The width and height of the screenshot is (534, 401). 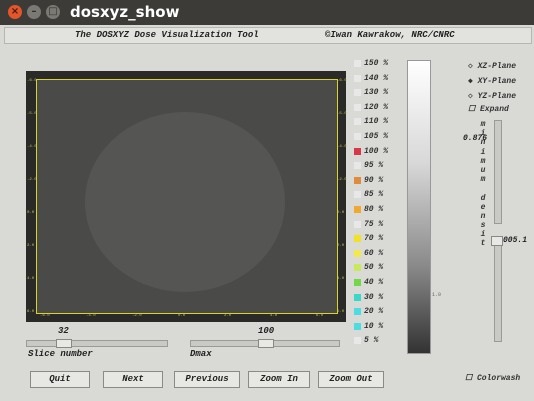 I want to click on legend-item: 30 %, so click(x=368, y=298).